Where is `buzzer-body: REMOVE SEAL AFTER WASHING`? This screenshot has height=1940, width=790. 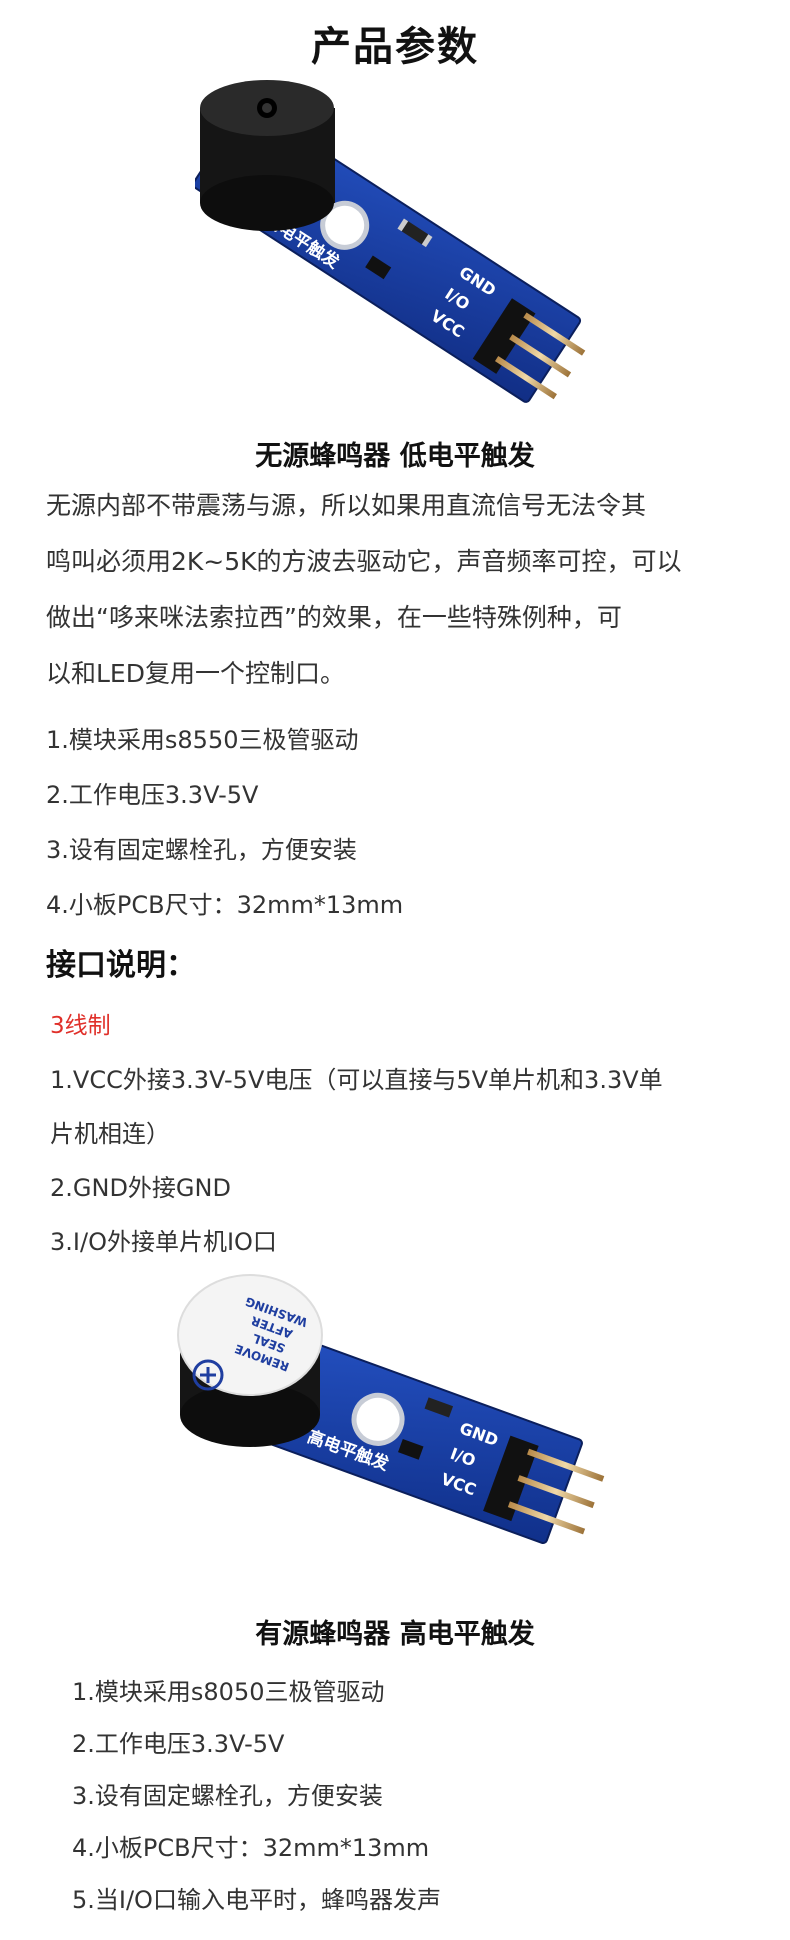 buzzer-body: REMOVE SEAL AFTER WASHING is located at coordinates (250, 1360).